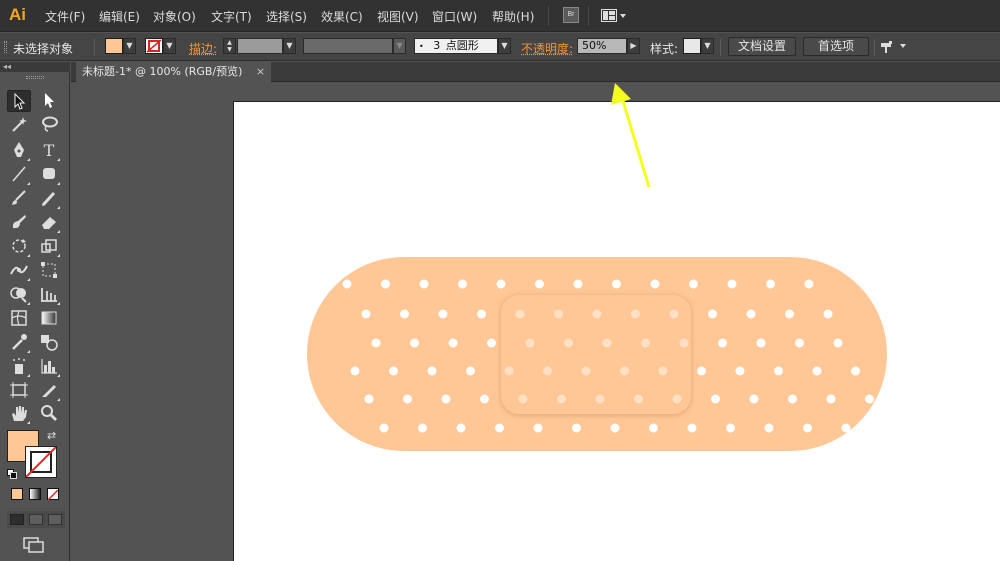  What do you see at coordinates (19, 343) in the screenshot?
I see `eyedropper-tool-icon` at bounding box center [19, 343].